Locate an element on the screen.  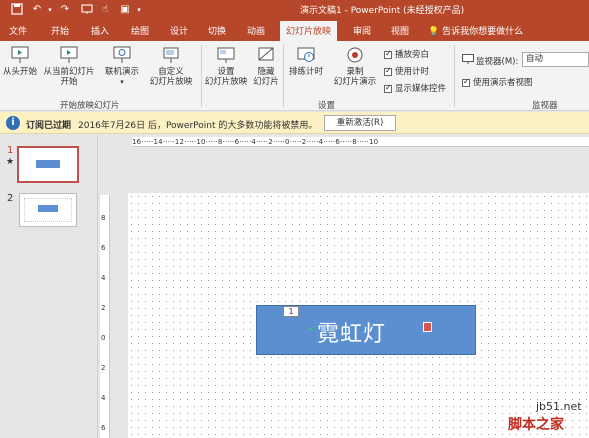
ruler-tick: 10 is located at coordinates (201, 142).